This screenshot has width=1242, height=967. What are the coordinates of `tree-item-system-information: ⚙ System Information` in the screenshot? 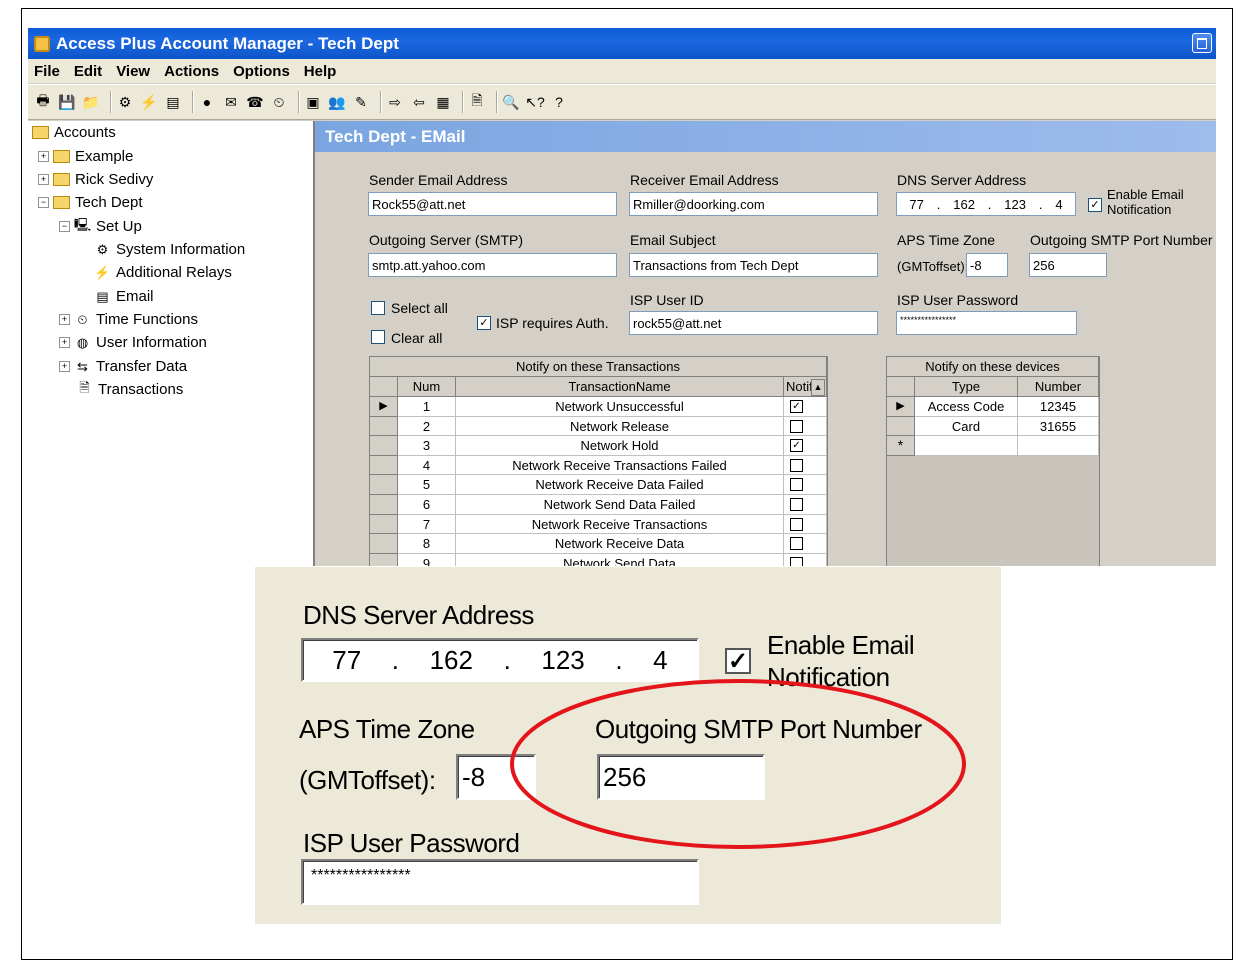 It's located at (170, 249).